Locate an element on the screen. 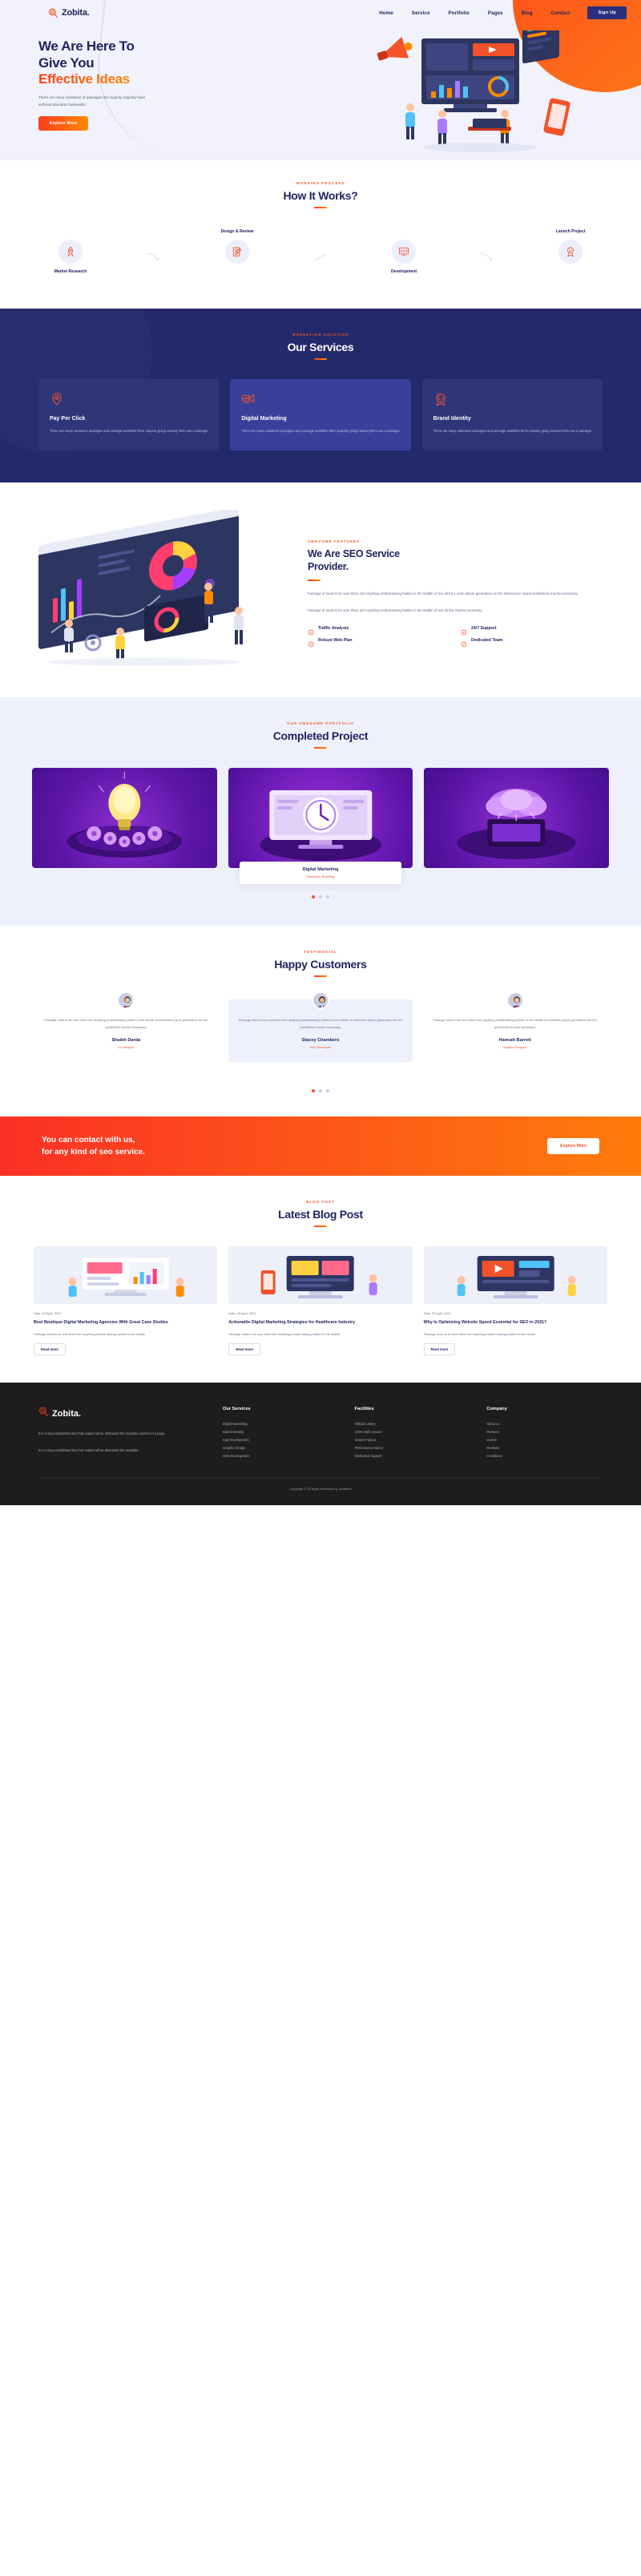 The height and width of the screenshot is (2576, 641). signup-button: Sign Up is located at coordinates (607, 13).